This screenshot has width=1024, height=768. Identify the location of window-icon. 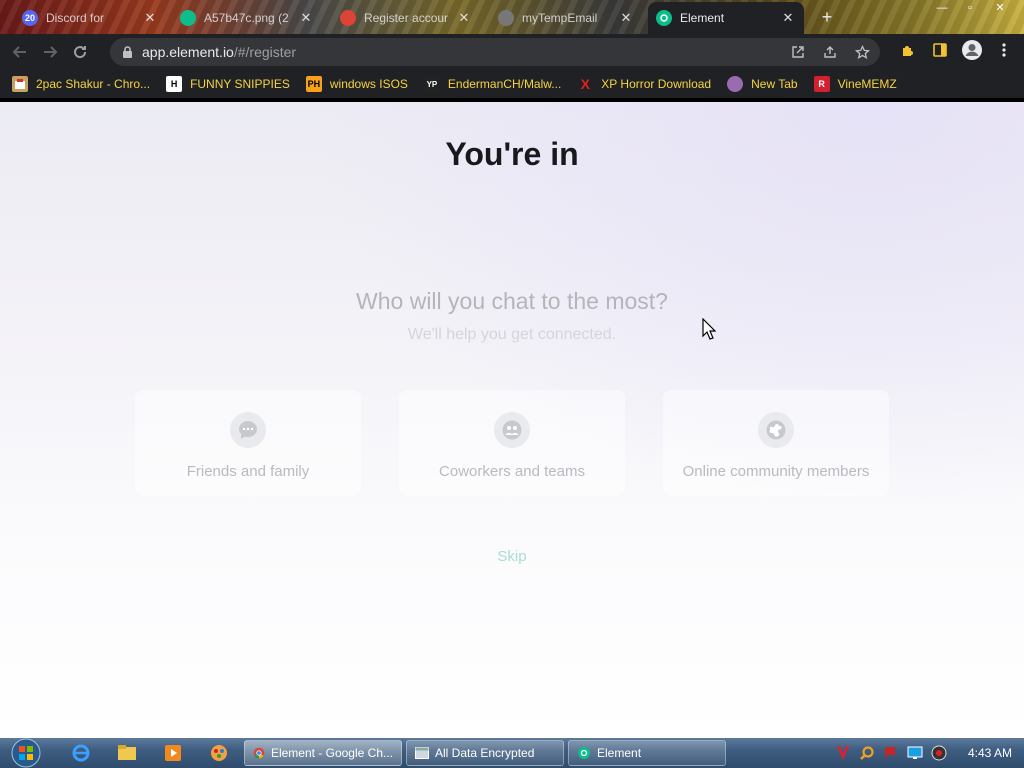
(422, 753).